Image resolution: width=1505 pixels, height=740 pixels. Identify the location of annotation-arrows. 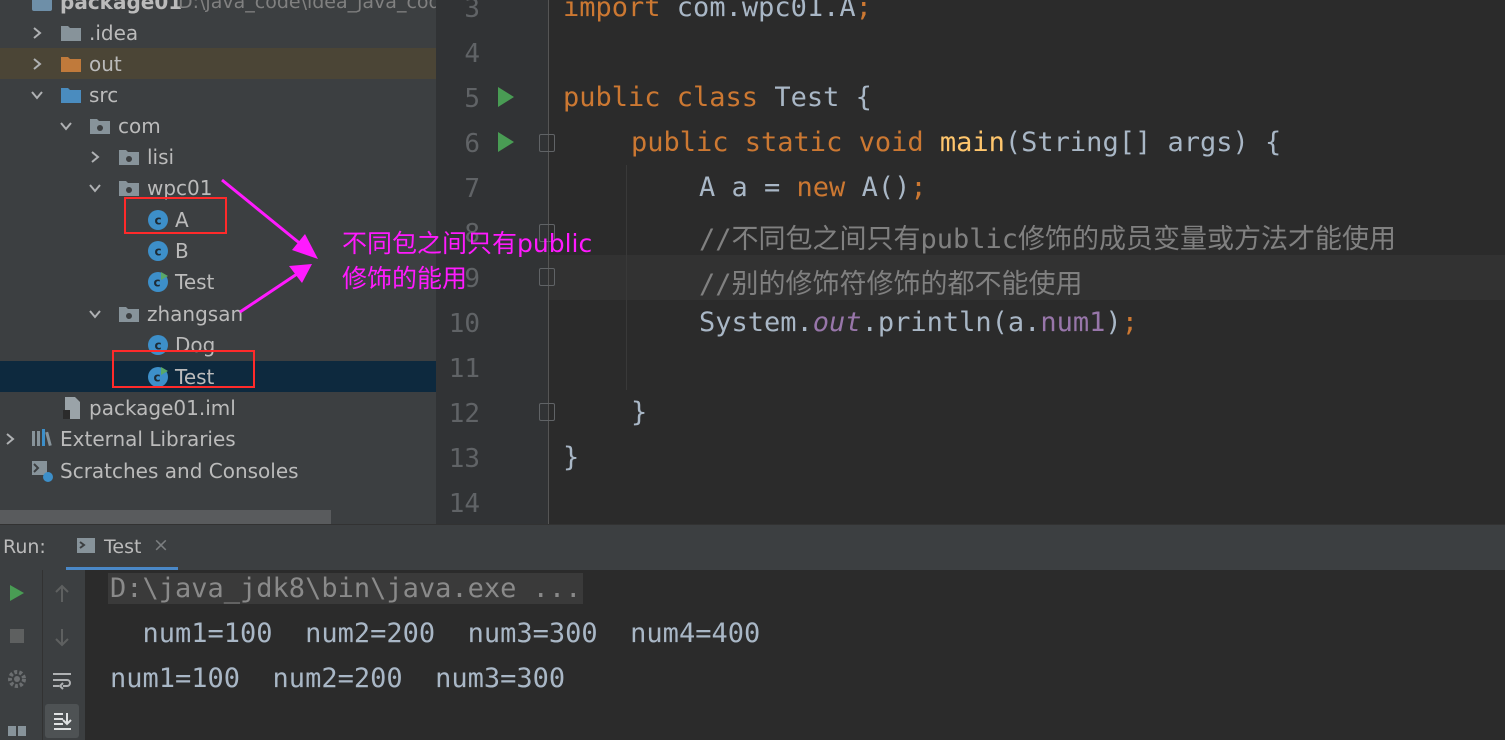
(269, 246).